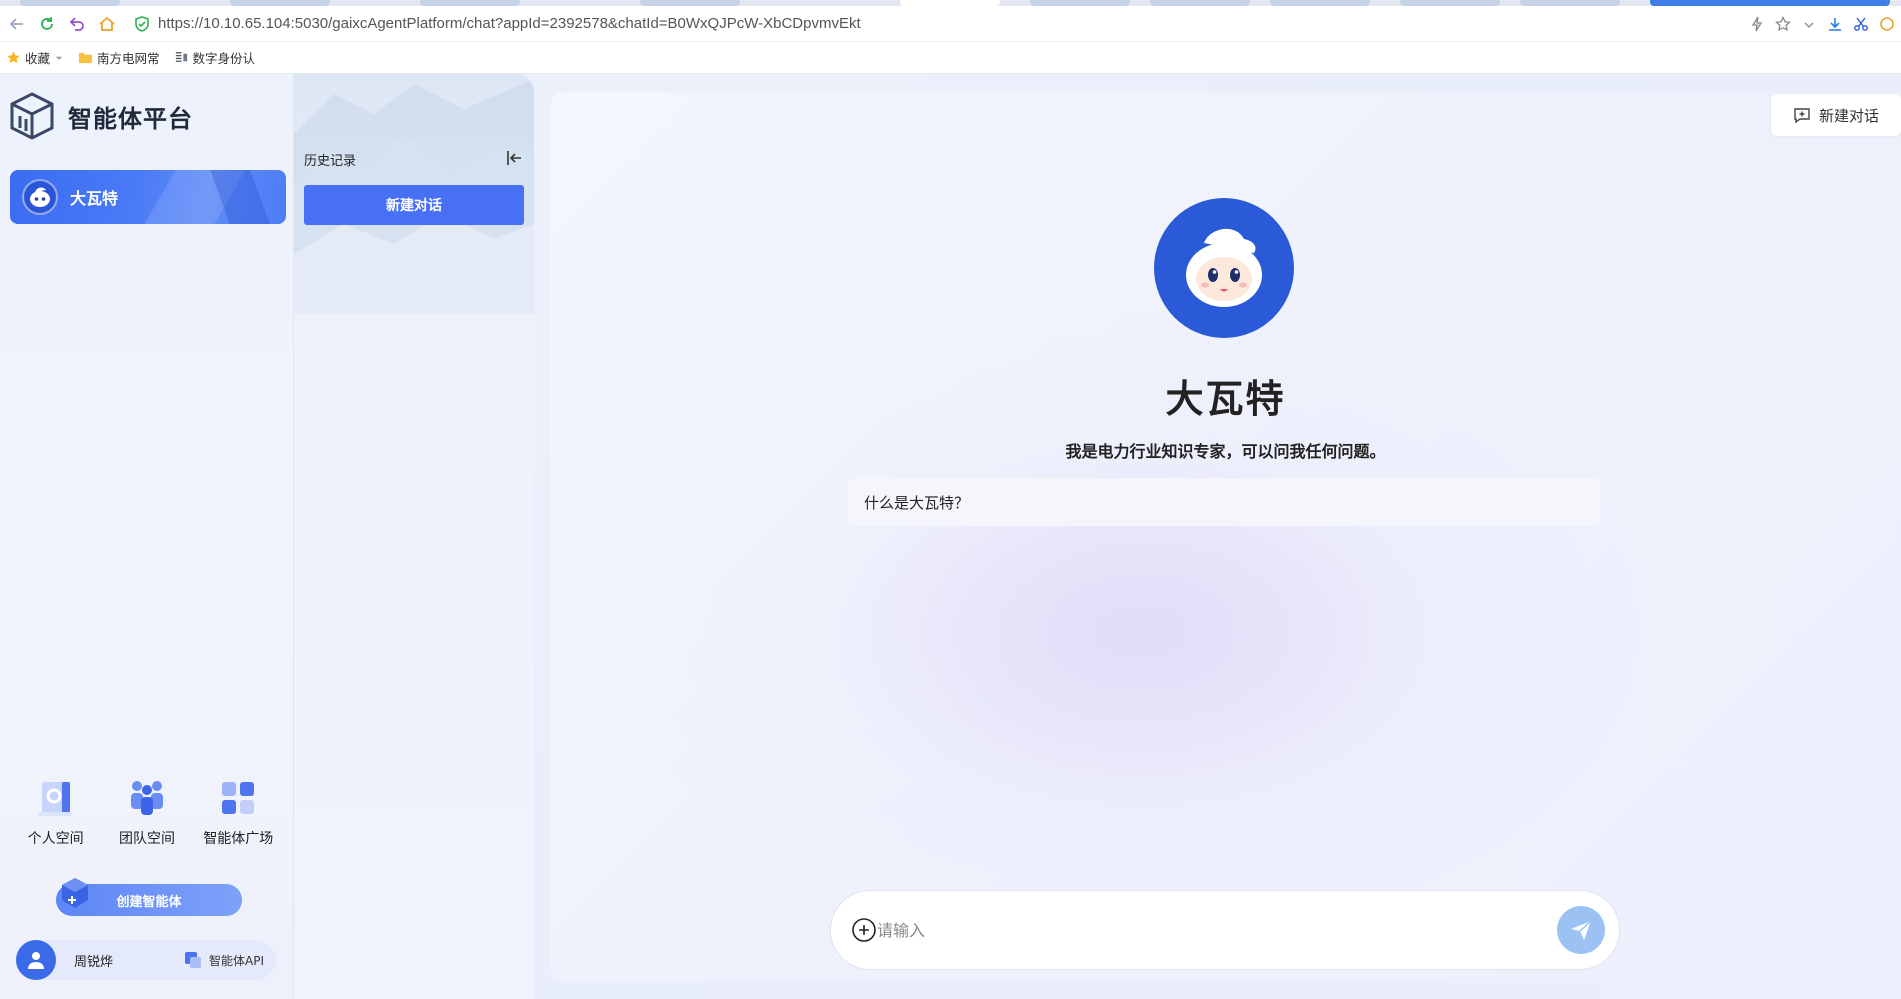 This screenshot has height=999, width=1901. I want to click on agent-name: 大瓦特, so click(94, 198).